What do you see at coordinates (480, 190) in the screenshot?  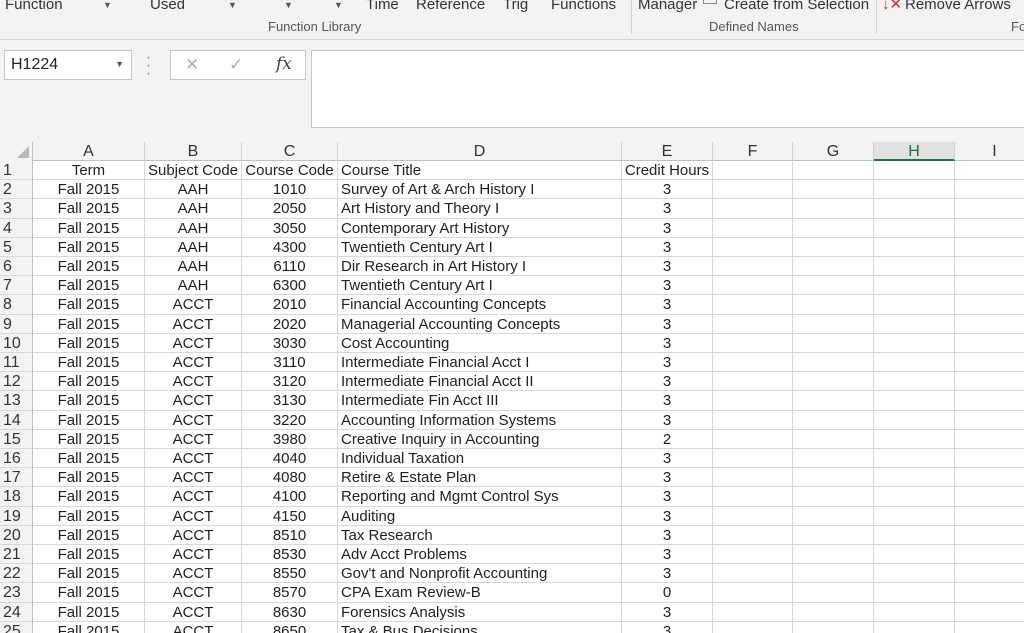 I see `cell: Survey of Art & Arch History I` at bounding box center [480, 190].